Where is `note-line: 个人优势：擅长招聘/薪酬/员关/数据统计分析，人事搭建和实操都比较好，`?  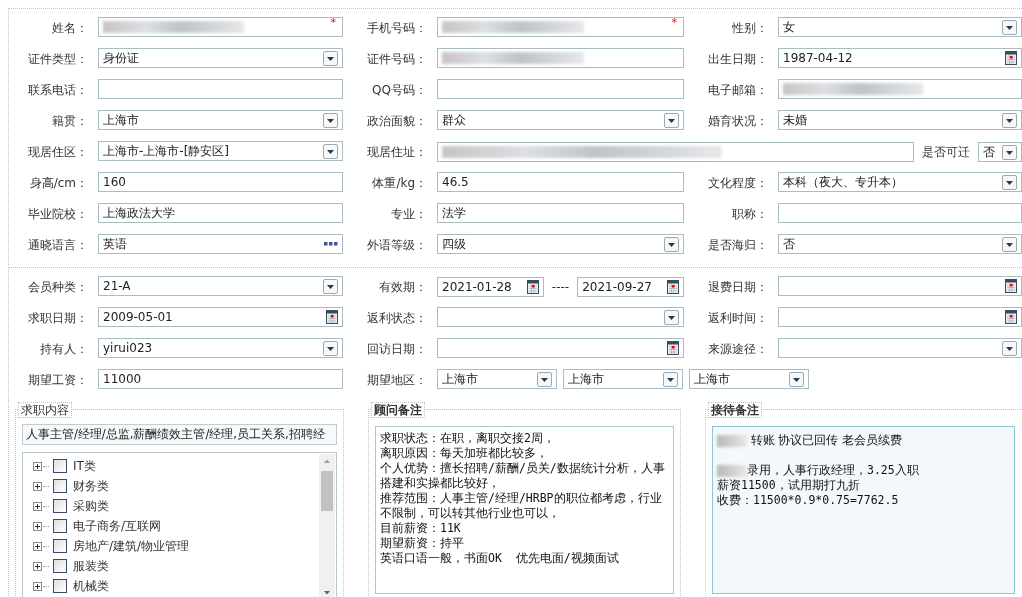 note-line: 个人优势：擅长招聘/薪酬/员关/数据统计分析，人事搭建和实操都比较好， is located at coordinates (523, 476).